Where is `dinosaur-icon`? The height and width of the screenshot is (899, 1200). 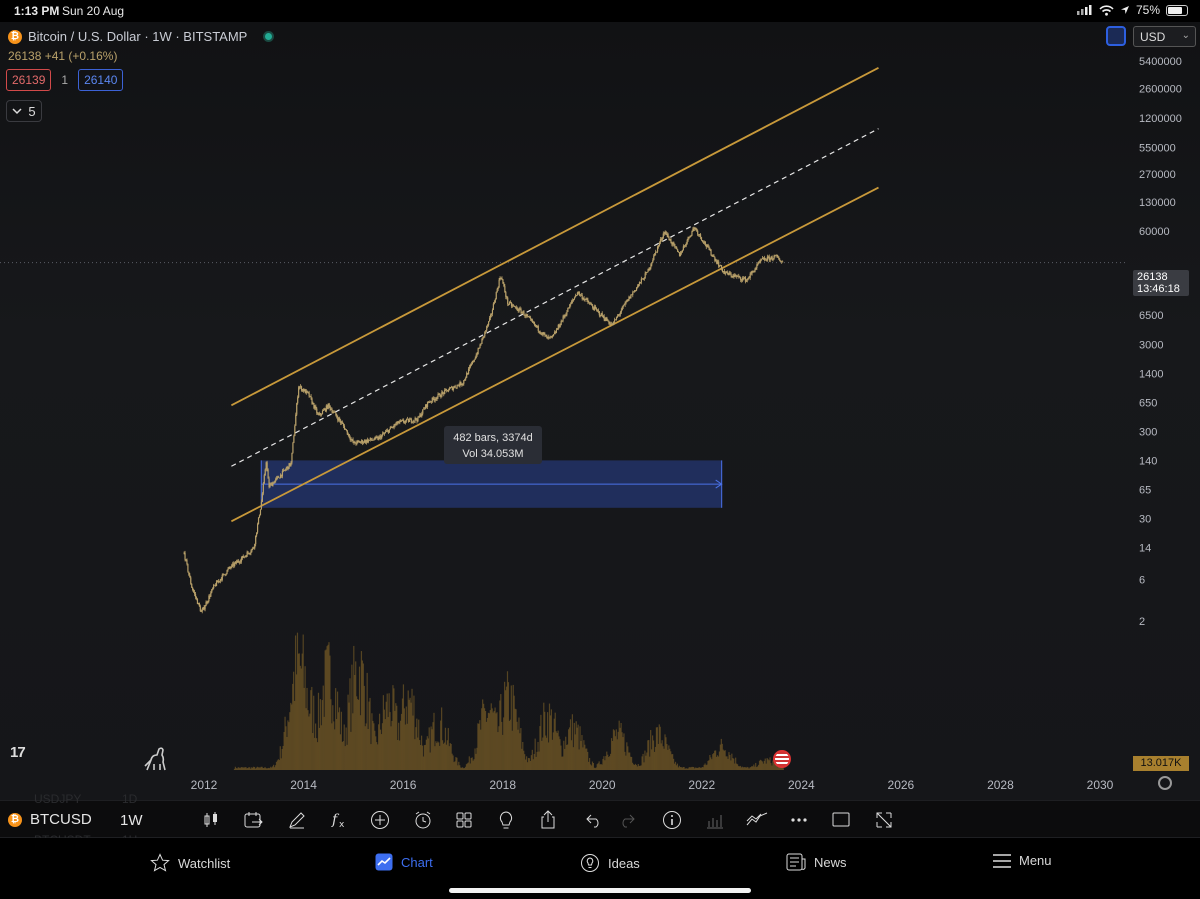 dinosaur-icon is located at coordinates (155, 759).